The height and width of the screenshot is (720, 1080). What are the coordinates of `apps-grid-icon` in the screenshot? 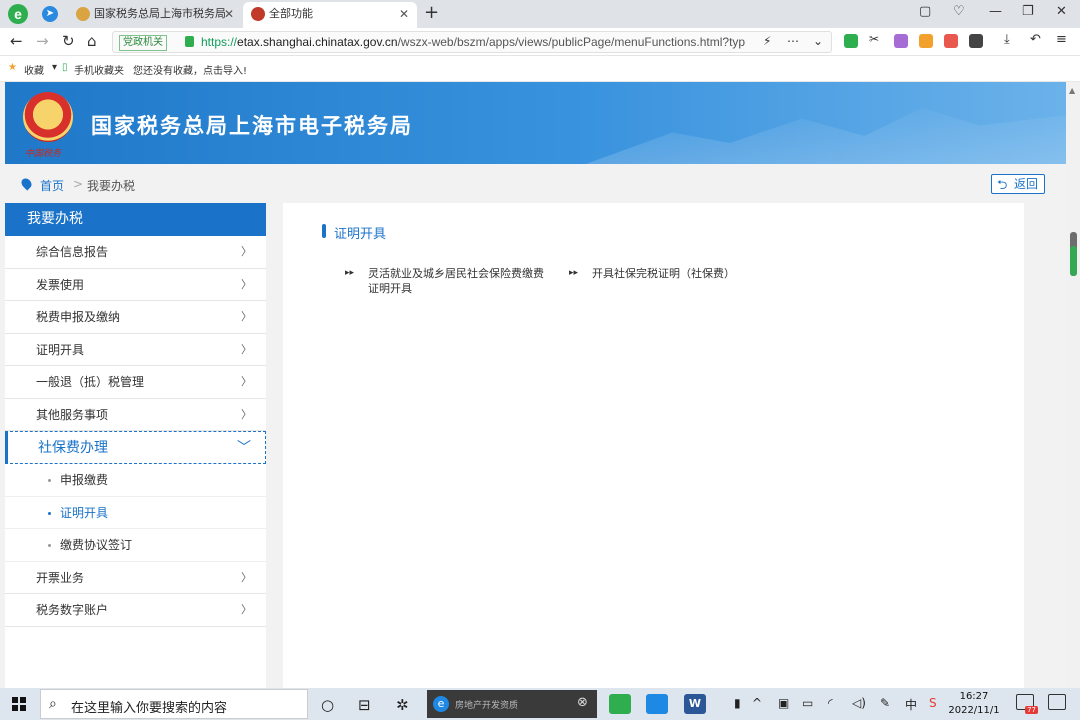 It's located at (976, 41).